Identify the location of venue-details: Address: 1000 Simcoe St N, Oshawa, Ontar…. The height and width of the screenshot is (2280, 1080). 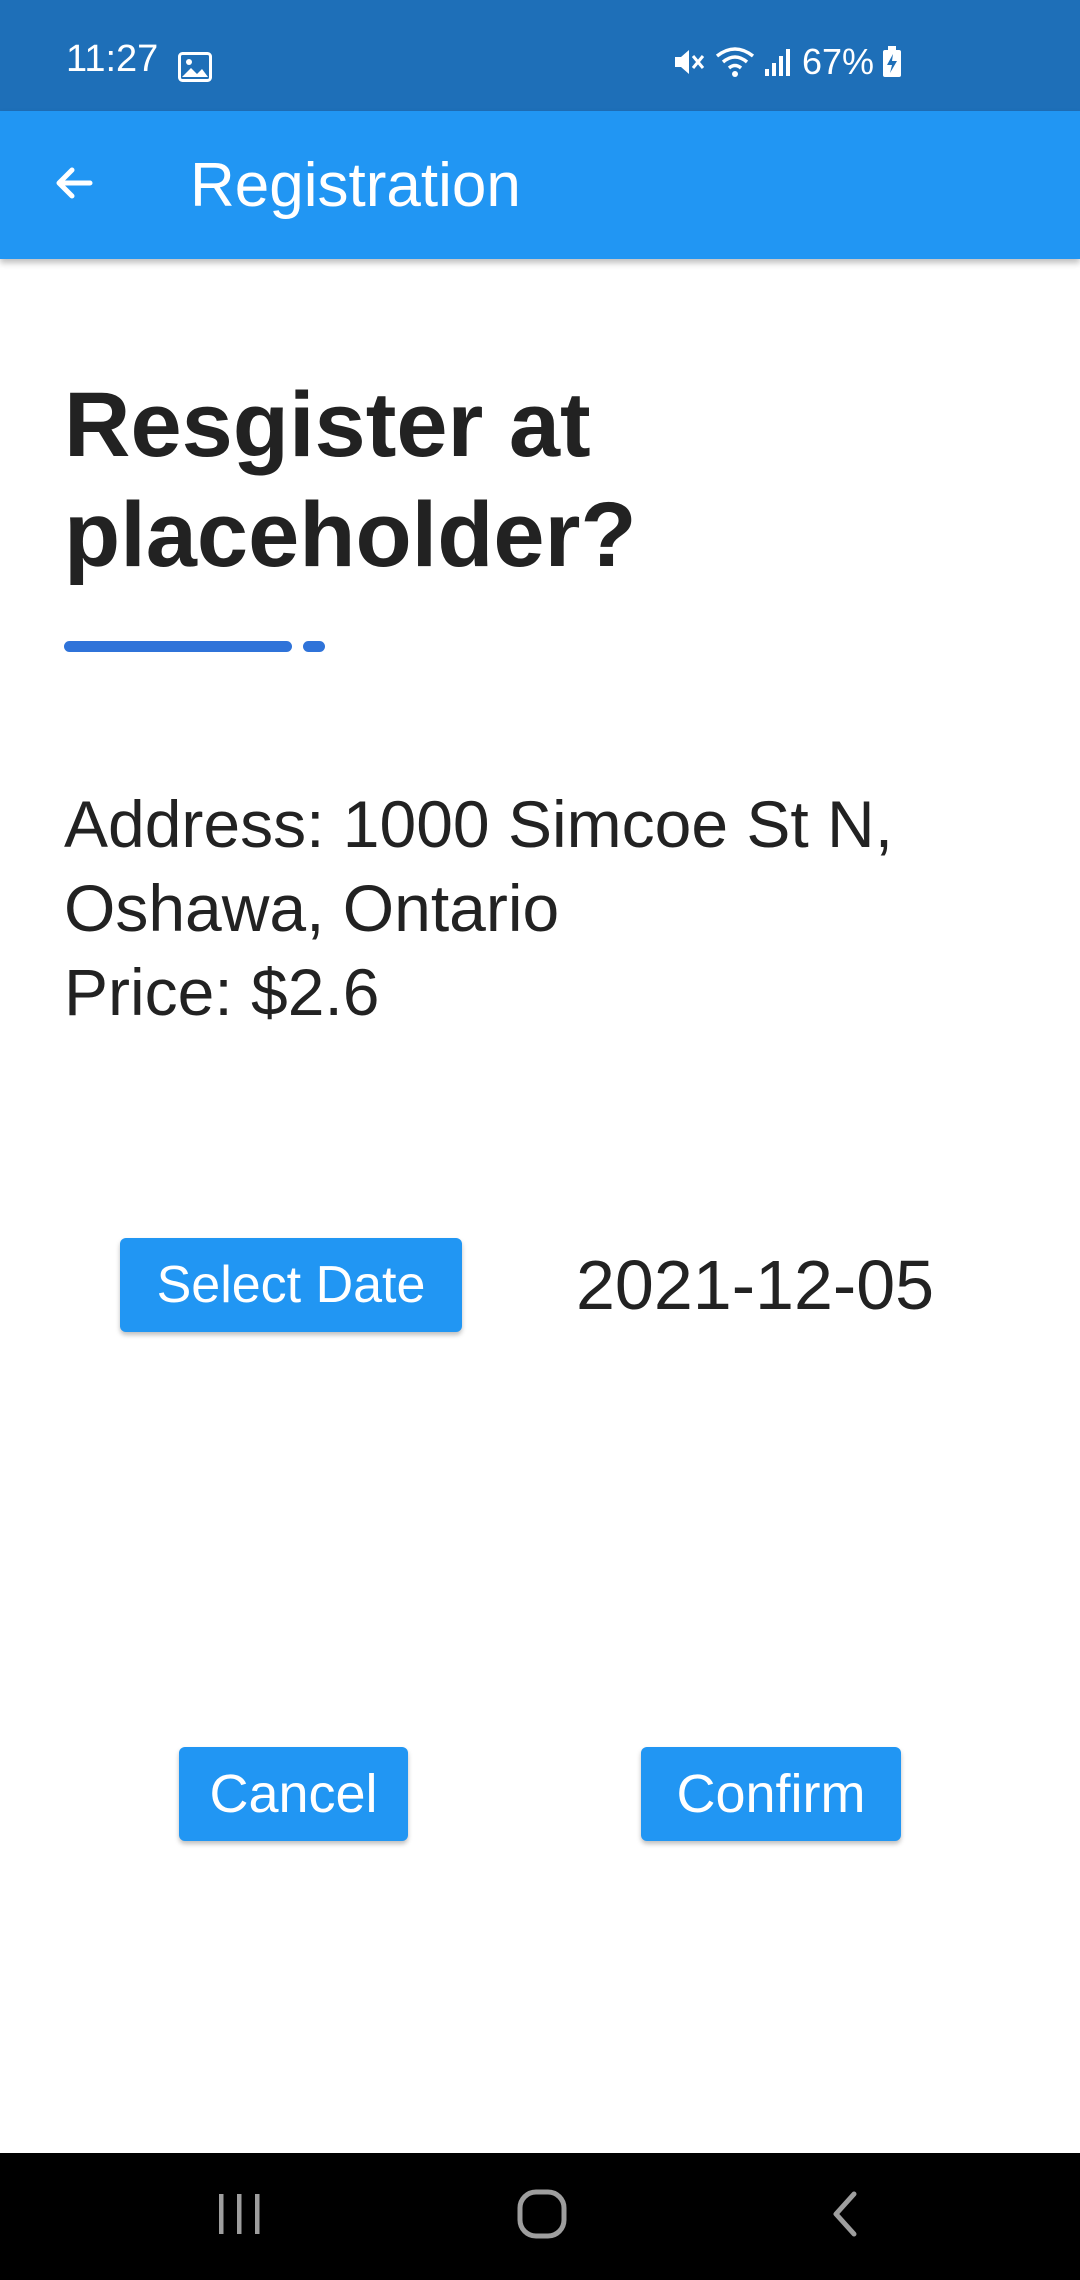
(554, 908).